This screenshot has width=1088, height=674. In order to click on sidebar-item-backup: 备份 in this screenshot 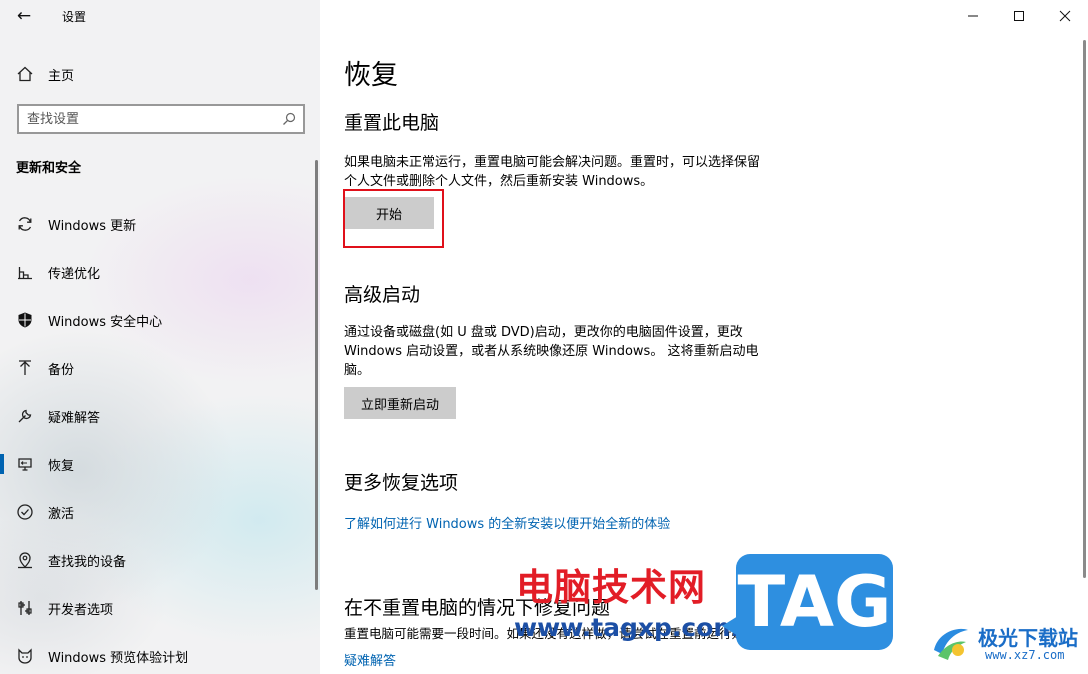, I will do `click(159, 368)`.